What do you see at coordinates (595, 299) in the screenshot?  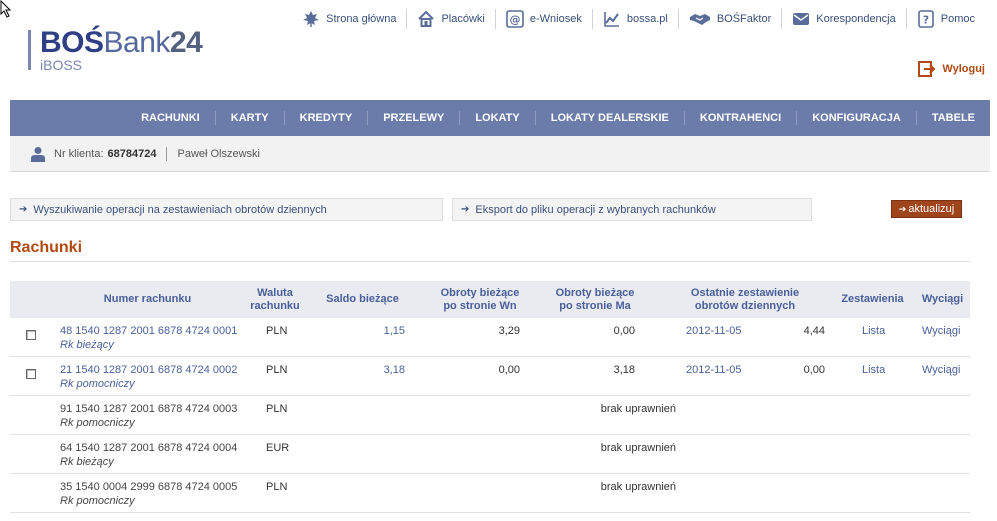 I see `header-credit-turnover: Obroty bieżące po stronie Ma` at bounding box center [595, 299].